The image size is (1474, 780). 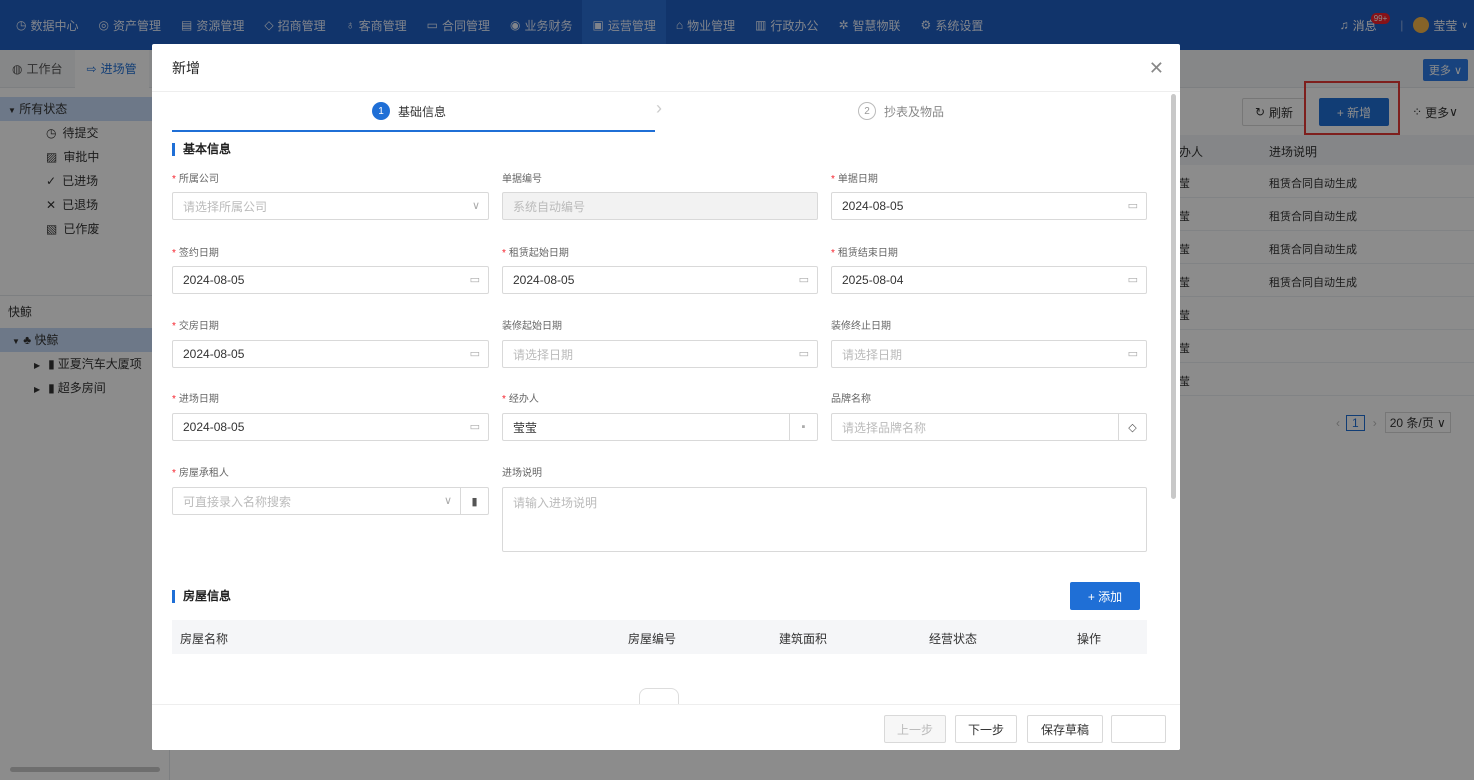 What do you see at coordinates (201, 149) in the screenshot?
I see `section-basic-info: 基本信息` at bounding box center [201, 149].